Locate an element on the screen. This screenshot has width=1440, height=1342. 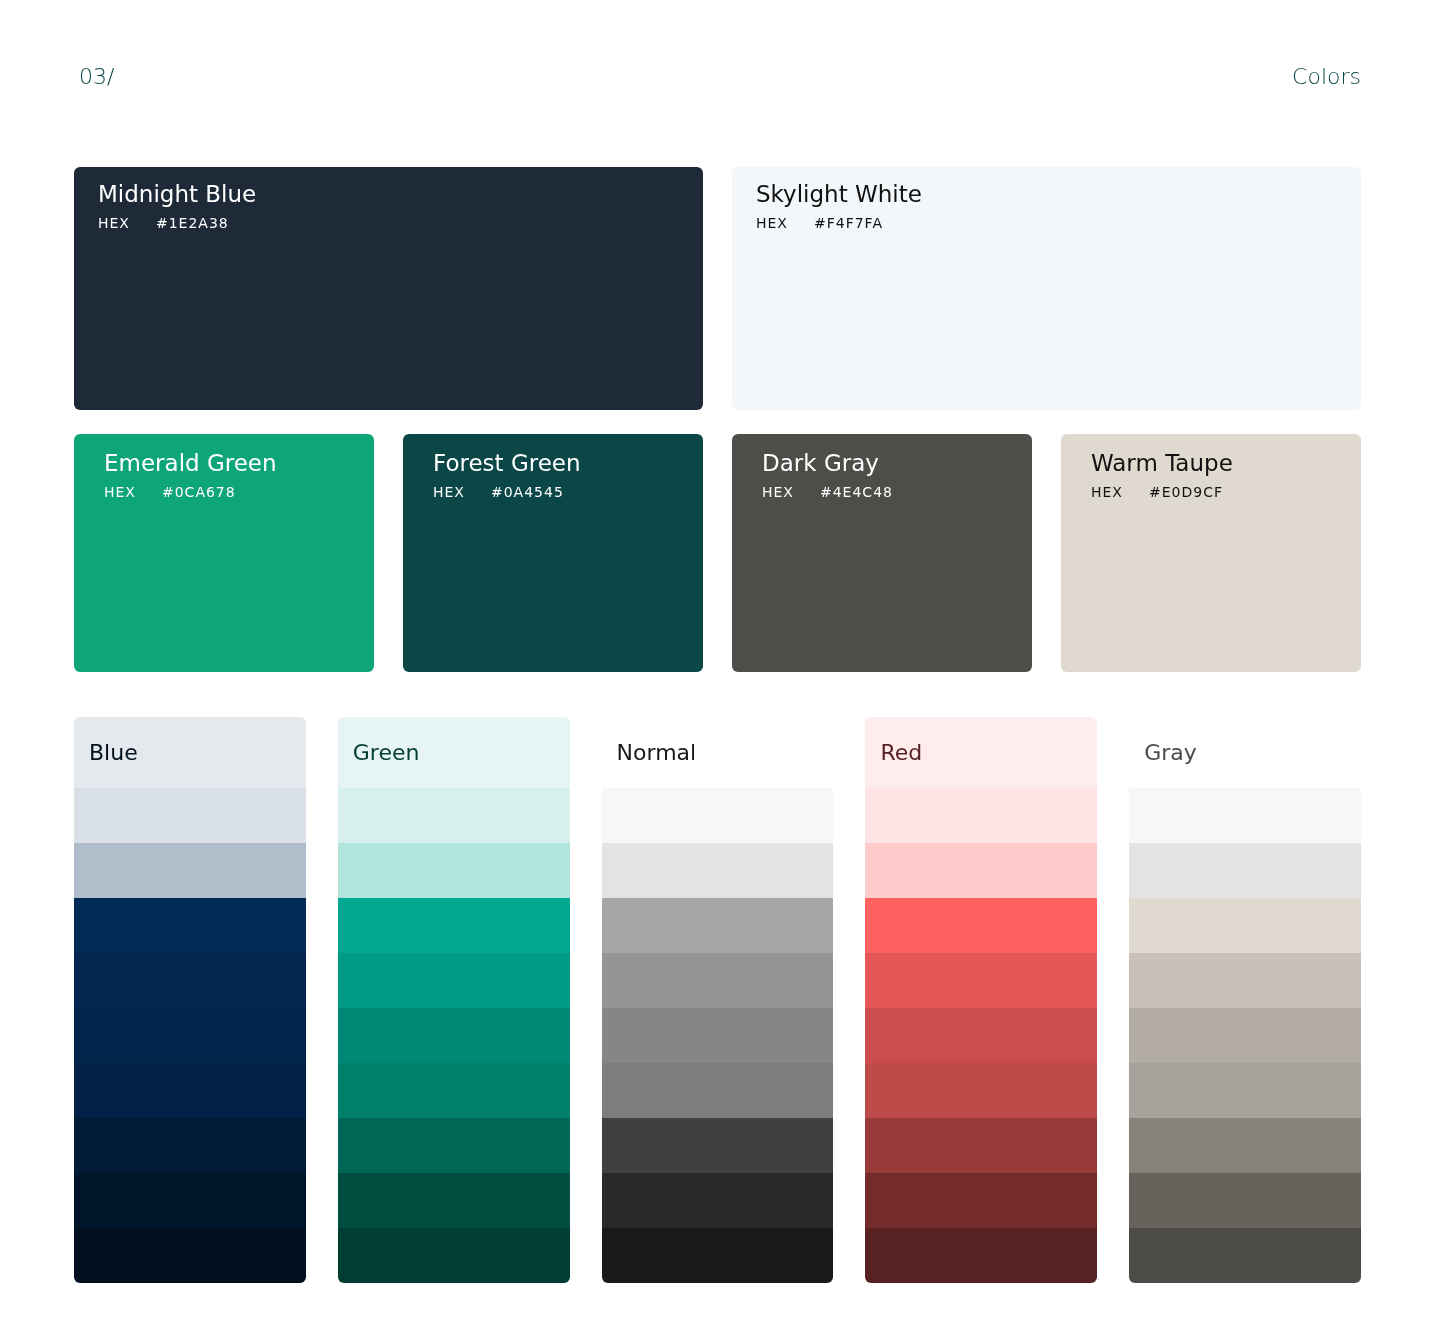
color-name: Dark Gray is located at coordinates (821, 463).